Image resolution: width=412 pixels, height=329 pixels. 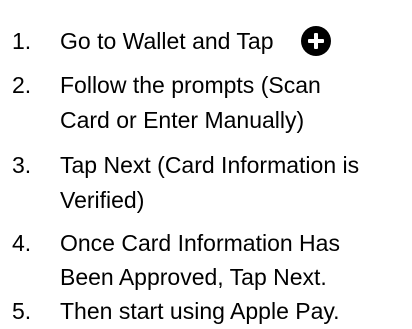 I want to click on step-text: Card or Enter Manually), so click(x=182, y=120).